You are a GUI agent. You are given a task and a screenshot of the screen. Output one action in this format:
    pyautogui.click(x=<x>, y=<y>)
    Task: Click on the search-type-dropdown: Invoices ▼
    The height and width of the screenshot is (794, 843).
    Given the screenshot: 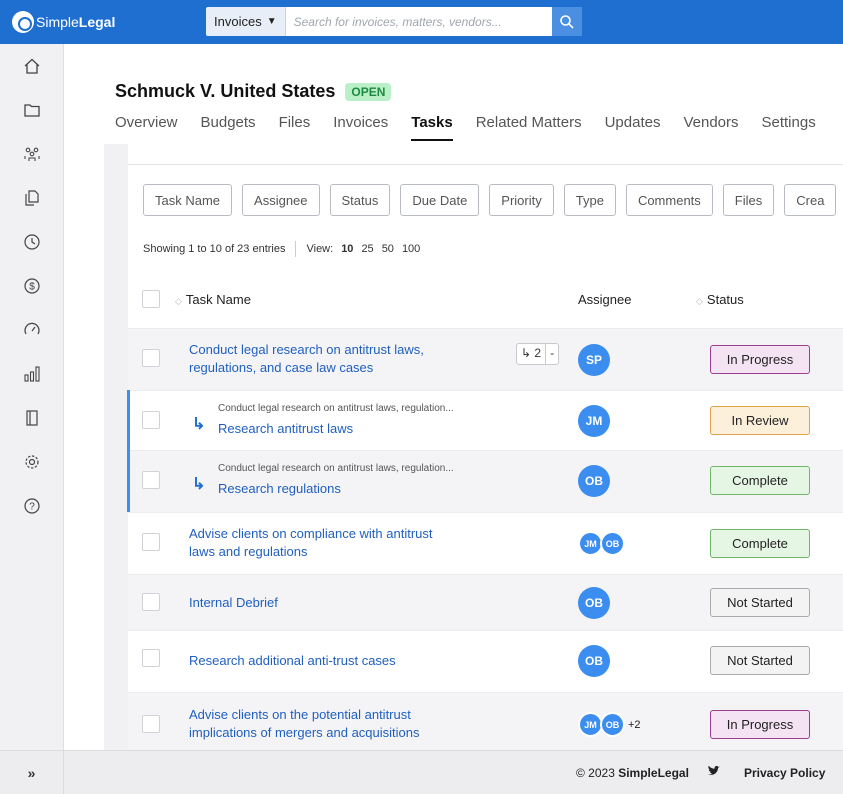 What is the action you would take?
    pyautogui.click(x=246, y=21)
    